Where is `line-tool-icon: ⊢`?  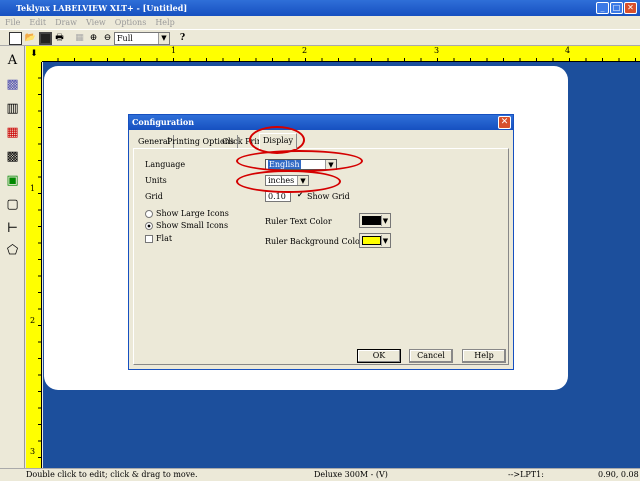 line-tool-icon: ⊢ is located at coordinates (12, 229).